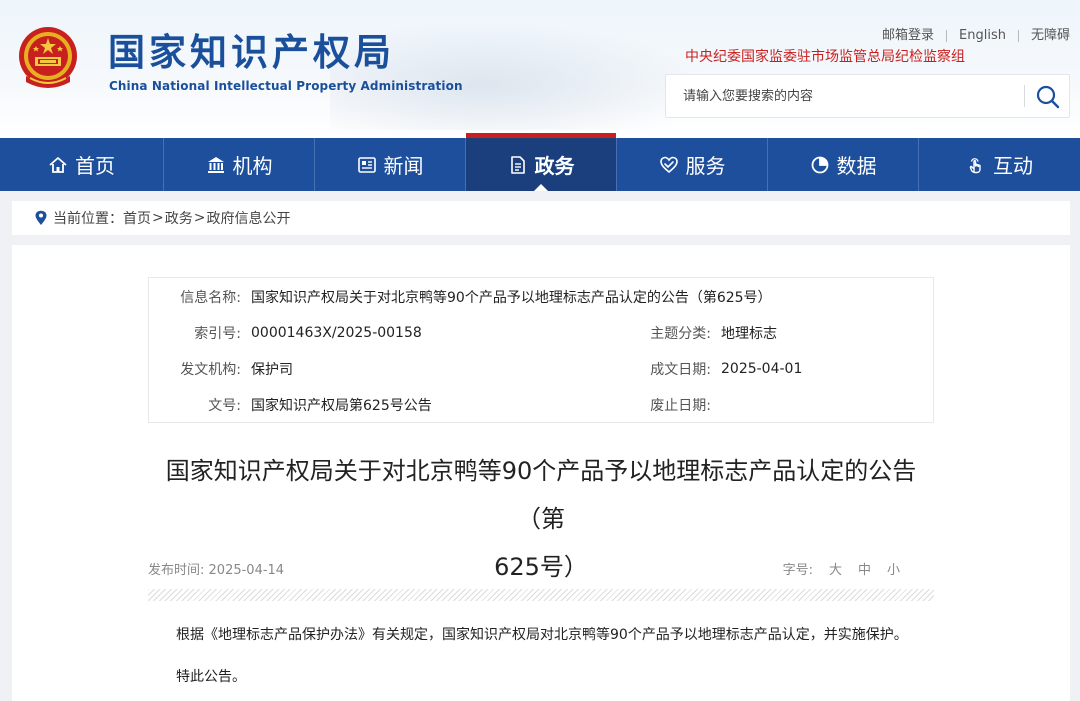 This screenshot has width=1080, height=701. Describe the element at coordinates (251, 53) in the screenshot. I see `site-logo-title: 国家知识产权局` at that location.